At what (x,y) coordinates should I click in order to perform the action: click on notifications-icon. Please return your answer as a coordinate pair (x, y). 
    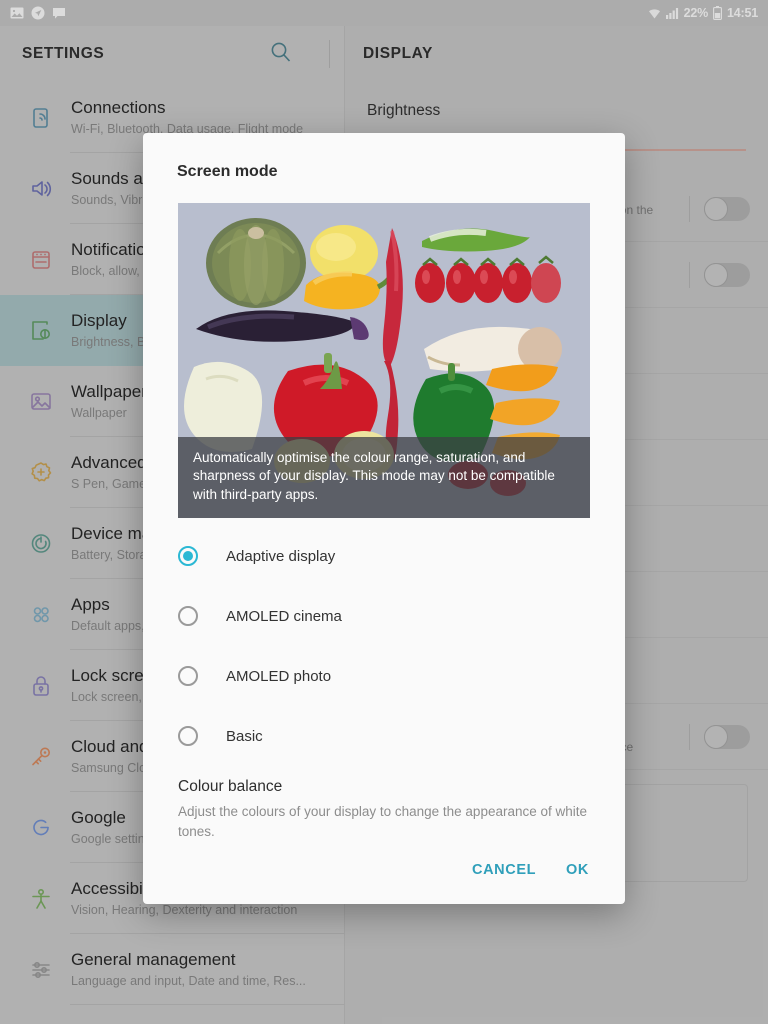
    Looking at the image, I should click on (41, 260).